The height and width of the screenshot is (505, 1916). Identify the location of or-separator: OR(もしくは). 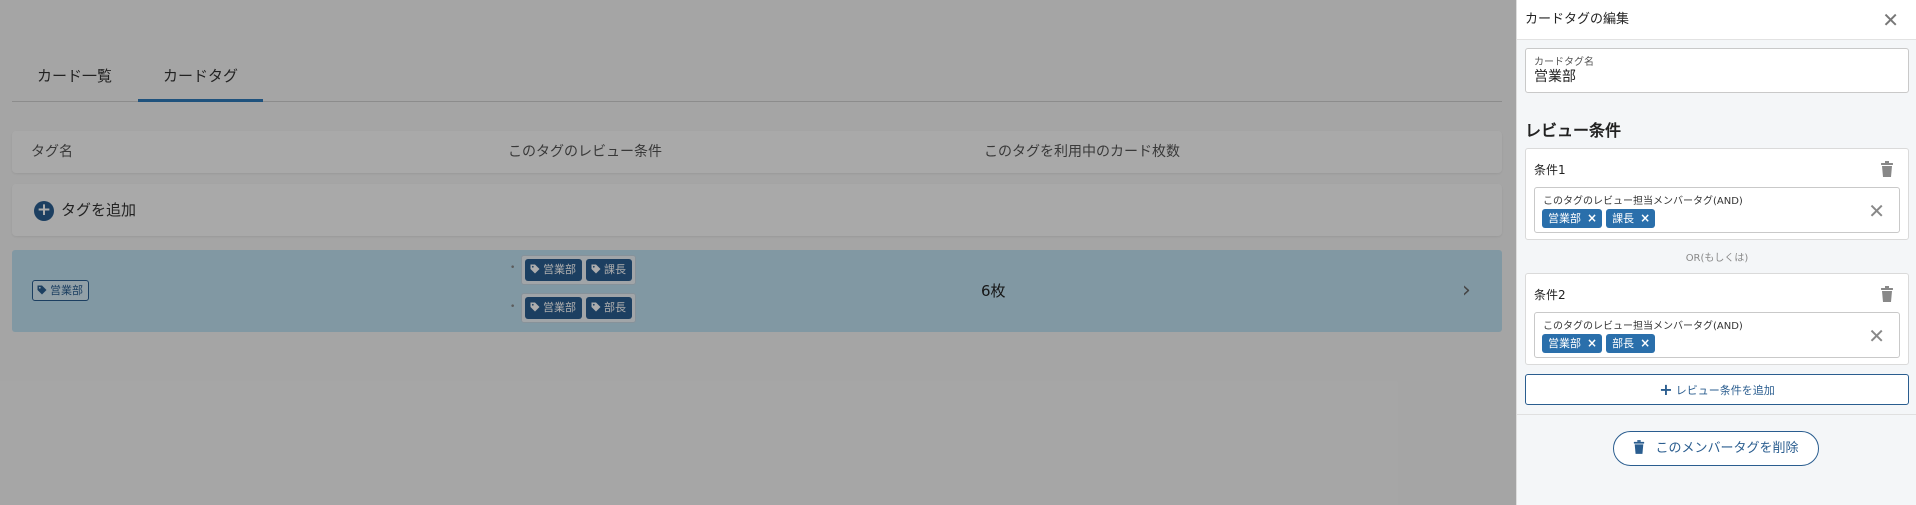
(1717, 258).